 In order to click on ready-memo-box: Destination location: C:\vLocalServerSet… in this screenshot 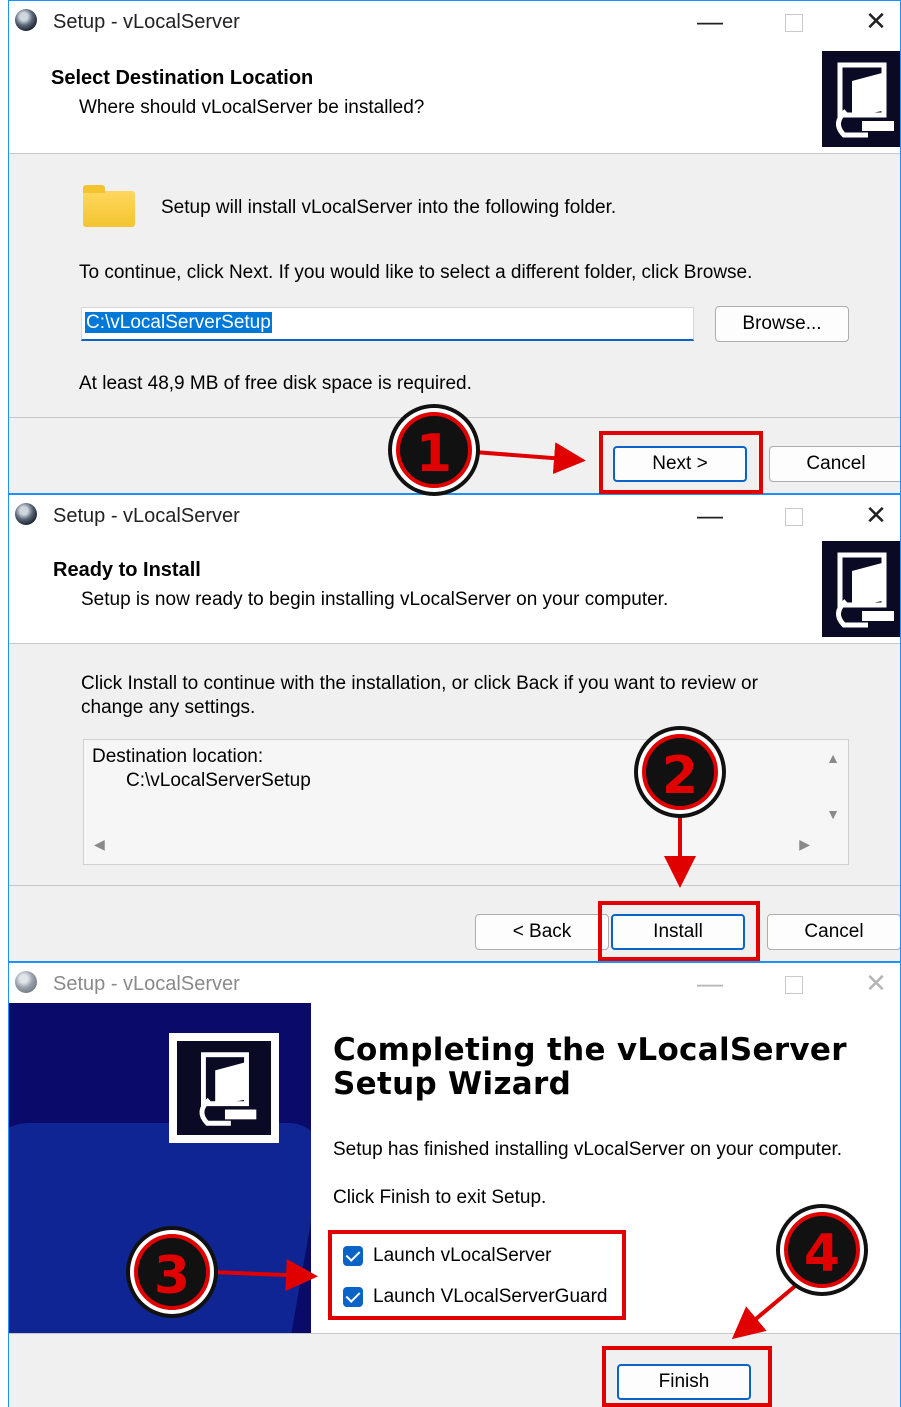, I will do `click(466, 802)`.